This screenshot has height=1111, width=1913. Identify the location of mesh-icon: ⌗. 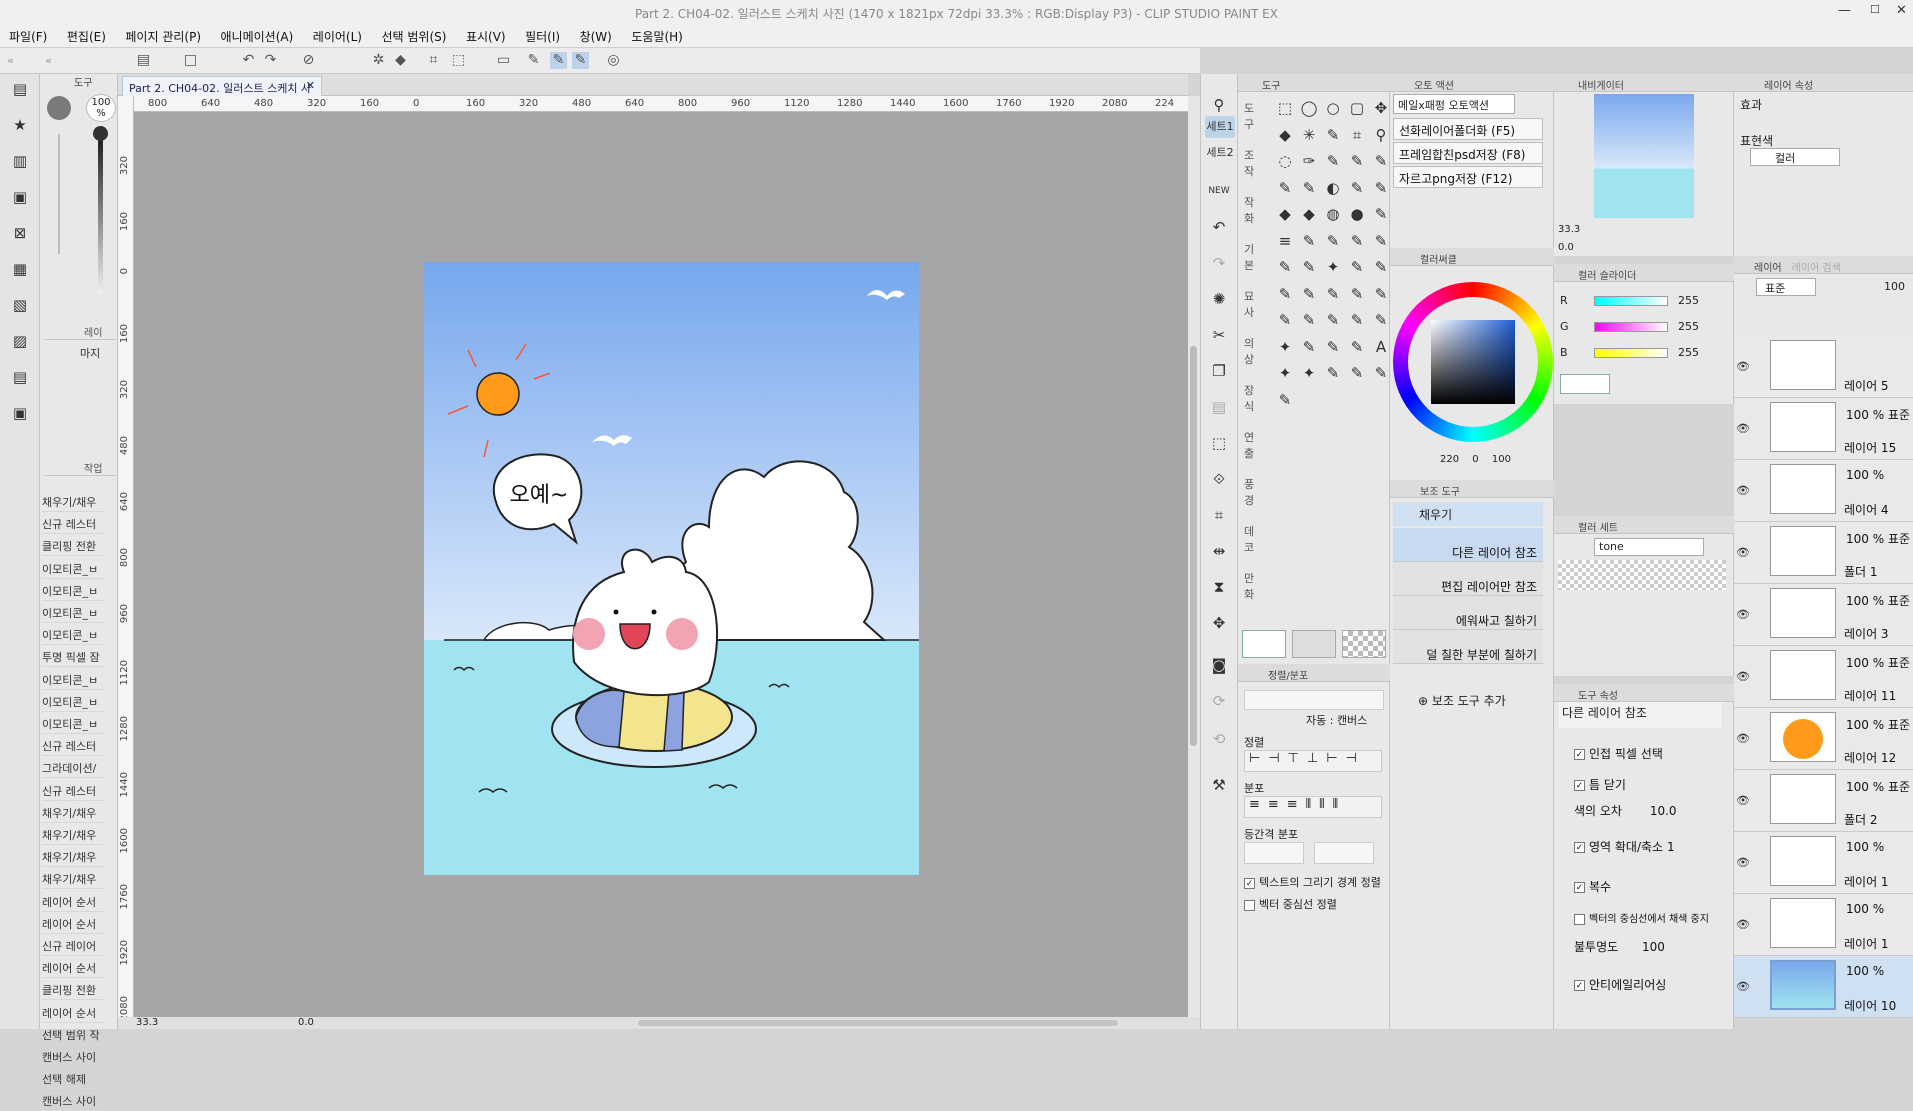
(1219, 515).